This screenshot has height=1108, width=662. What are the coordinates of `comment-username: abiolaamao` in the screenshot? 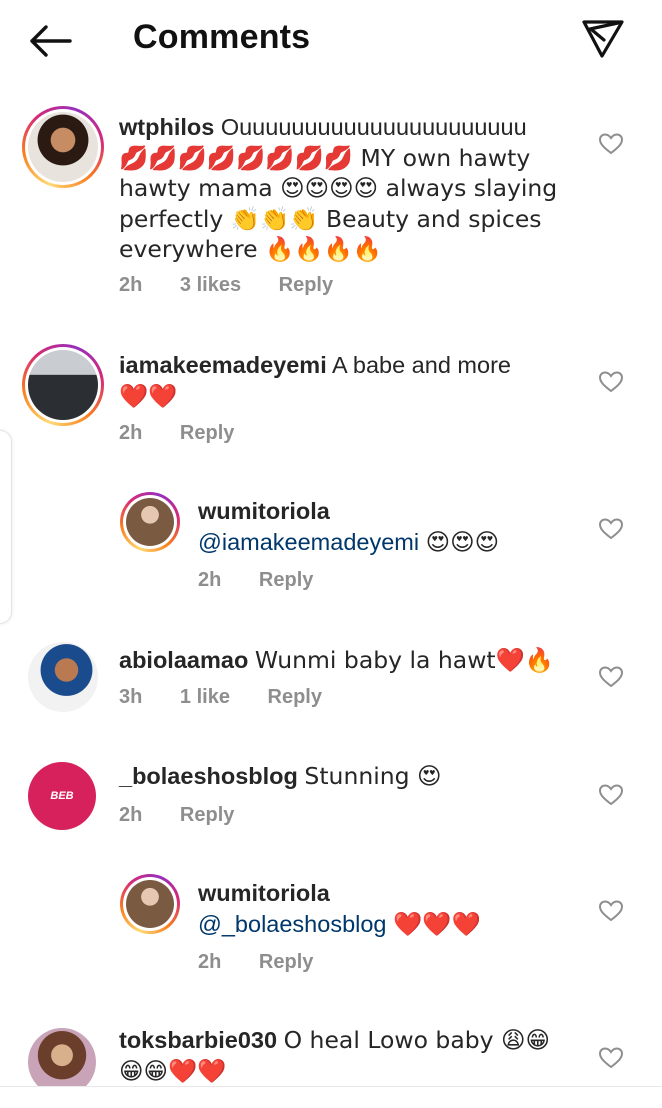 It's located at (183, 660).